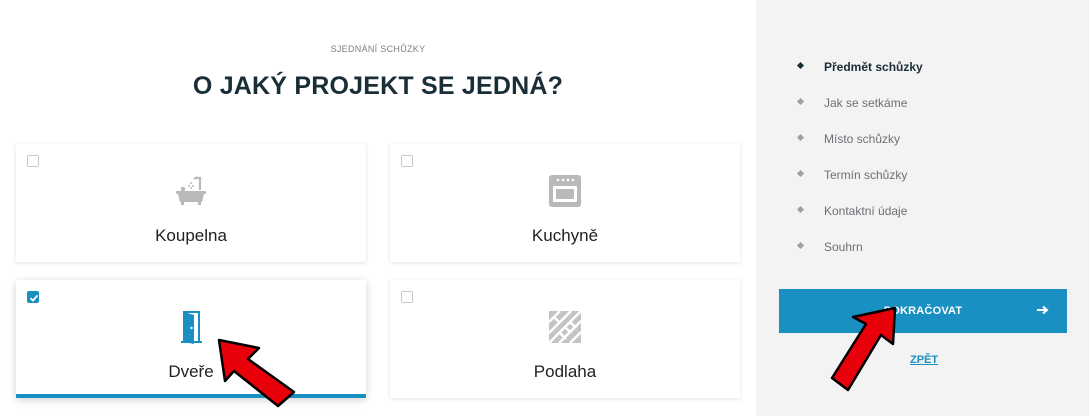 Image resolution: width=1089 pixels, height=416 pixels. I want to click on bathtub-icon, so click(191, 190).